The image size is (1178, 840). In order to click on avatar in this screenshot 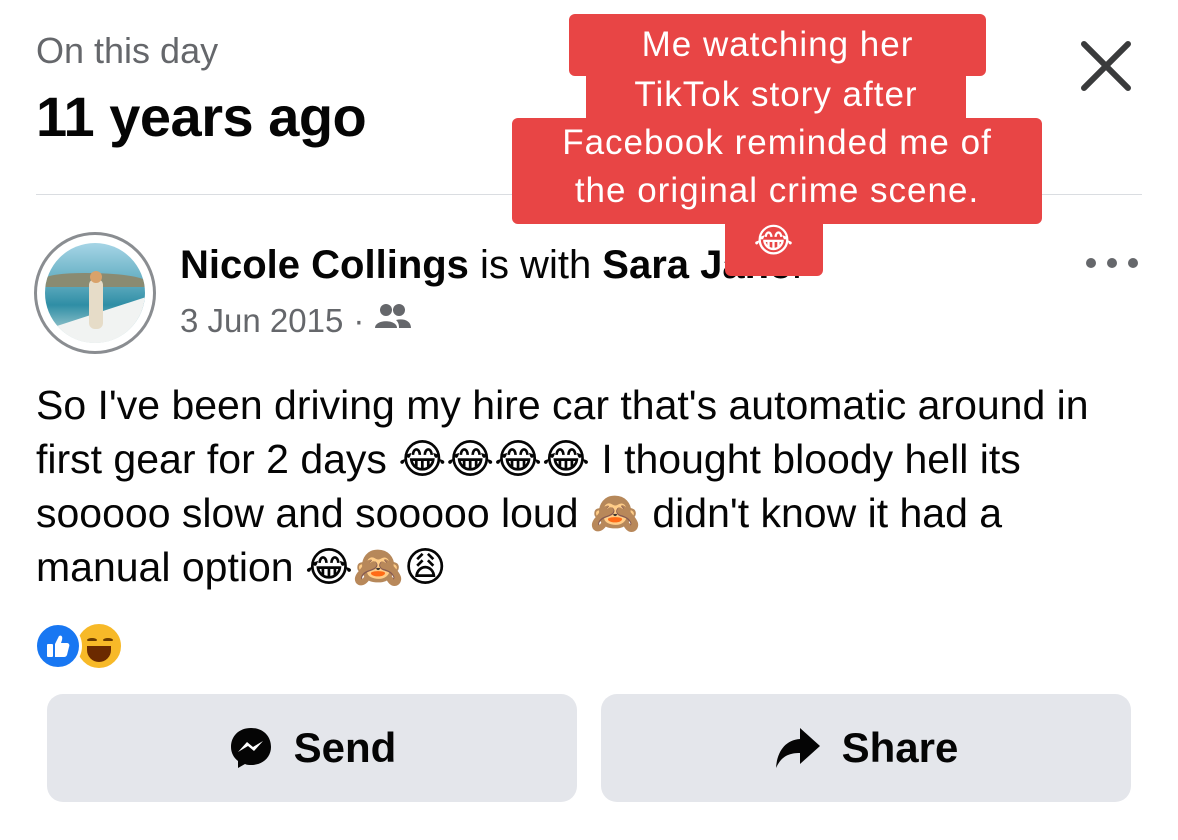, I will do `click(95, 293)`.